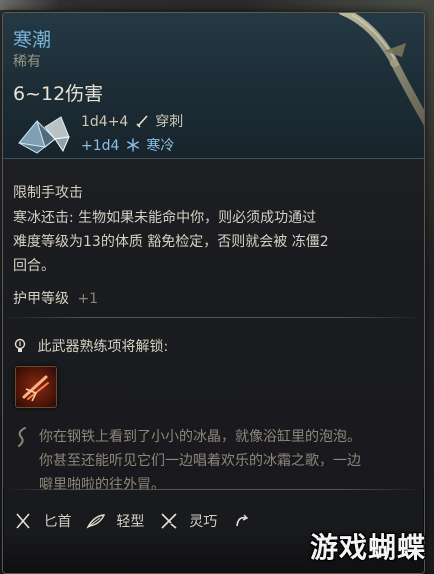 The height and width of the screenshot is (574, 434). Describe the element at coordinates (96, 521) in the screenshot. I see `feather-icon` at that location.